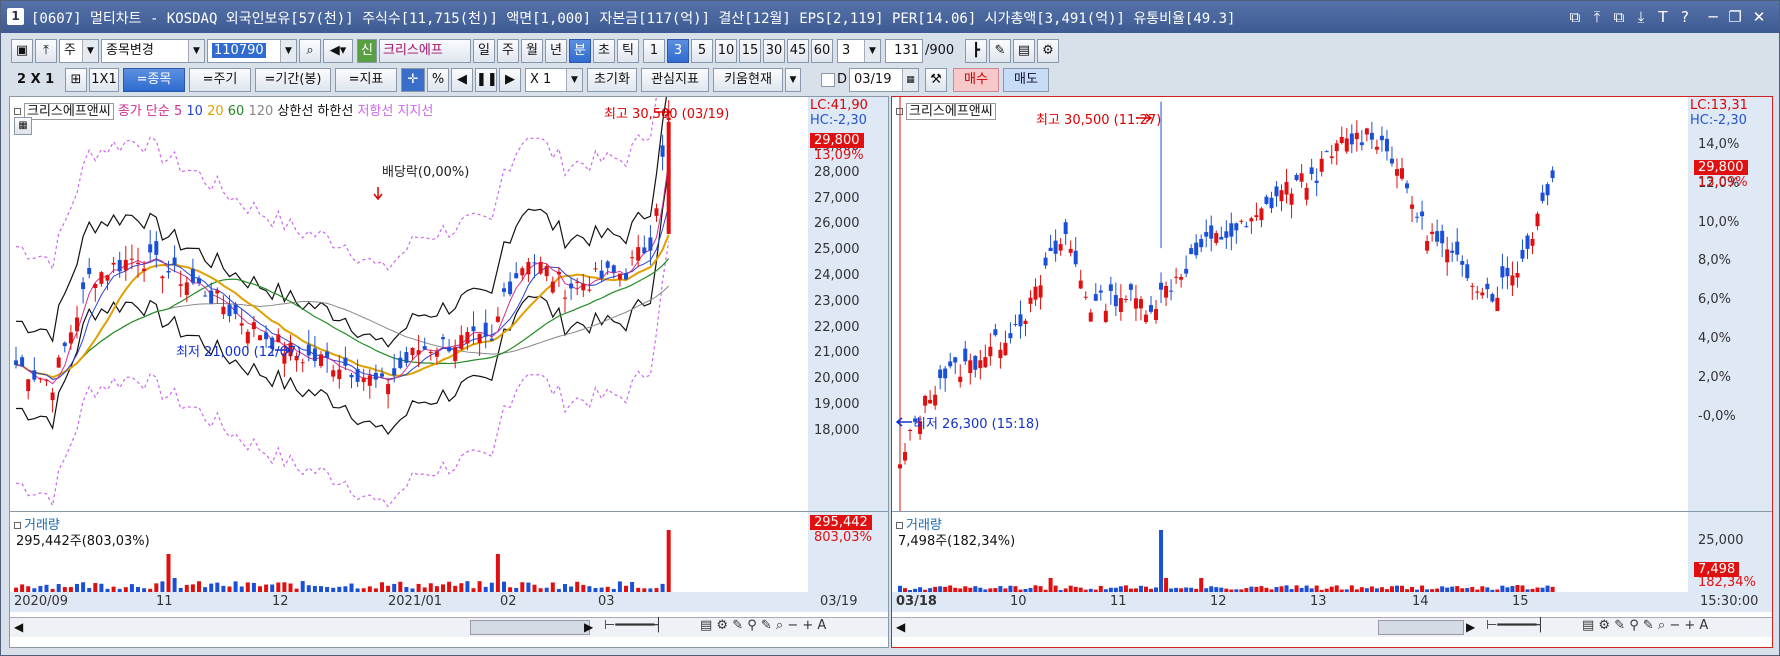  Describe the element at coordinates (1597, 17) in the screenshot. I see `pin-top-icon: ⤒` at that location.